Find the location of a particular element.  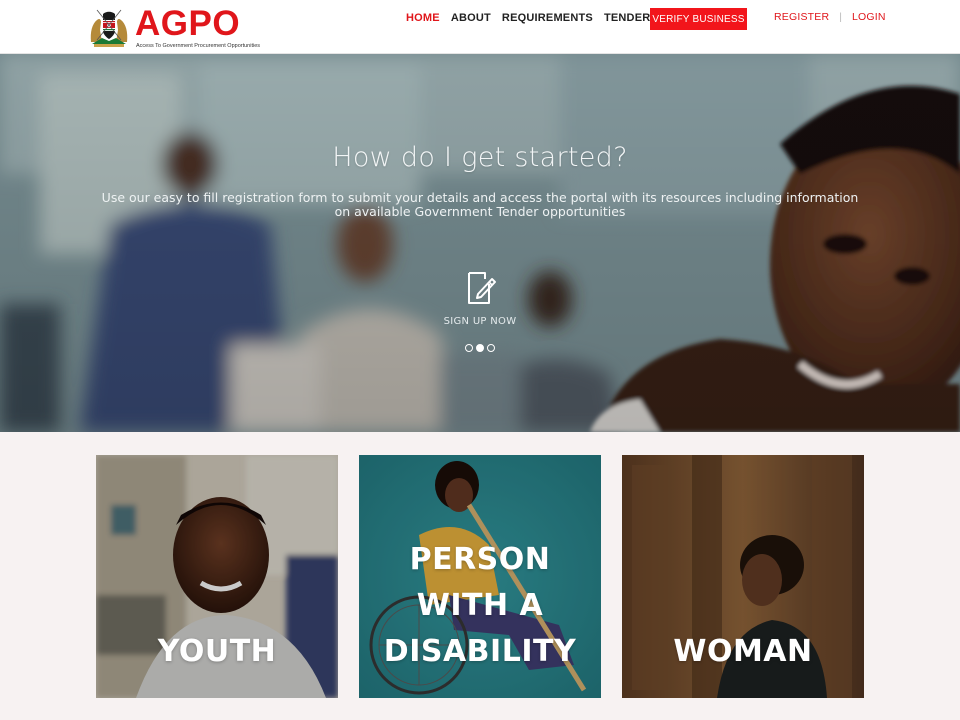

category-label-youth: YOUTH is located at coordinates (217, 651).